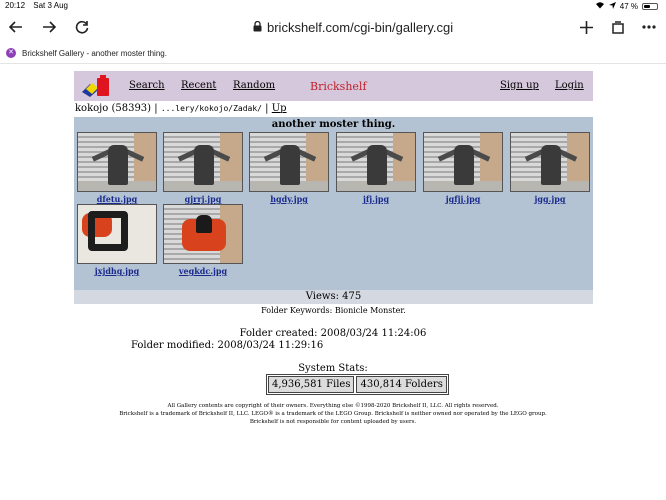 Image resolution: width=666 pixels, height=500 pixels. I want to click on thumbnail-caption: vegkdc.jpg, so click(203, 271).